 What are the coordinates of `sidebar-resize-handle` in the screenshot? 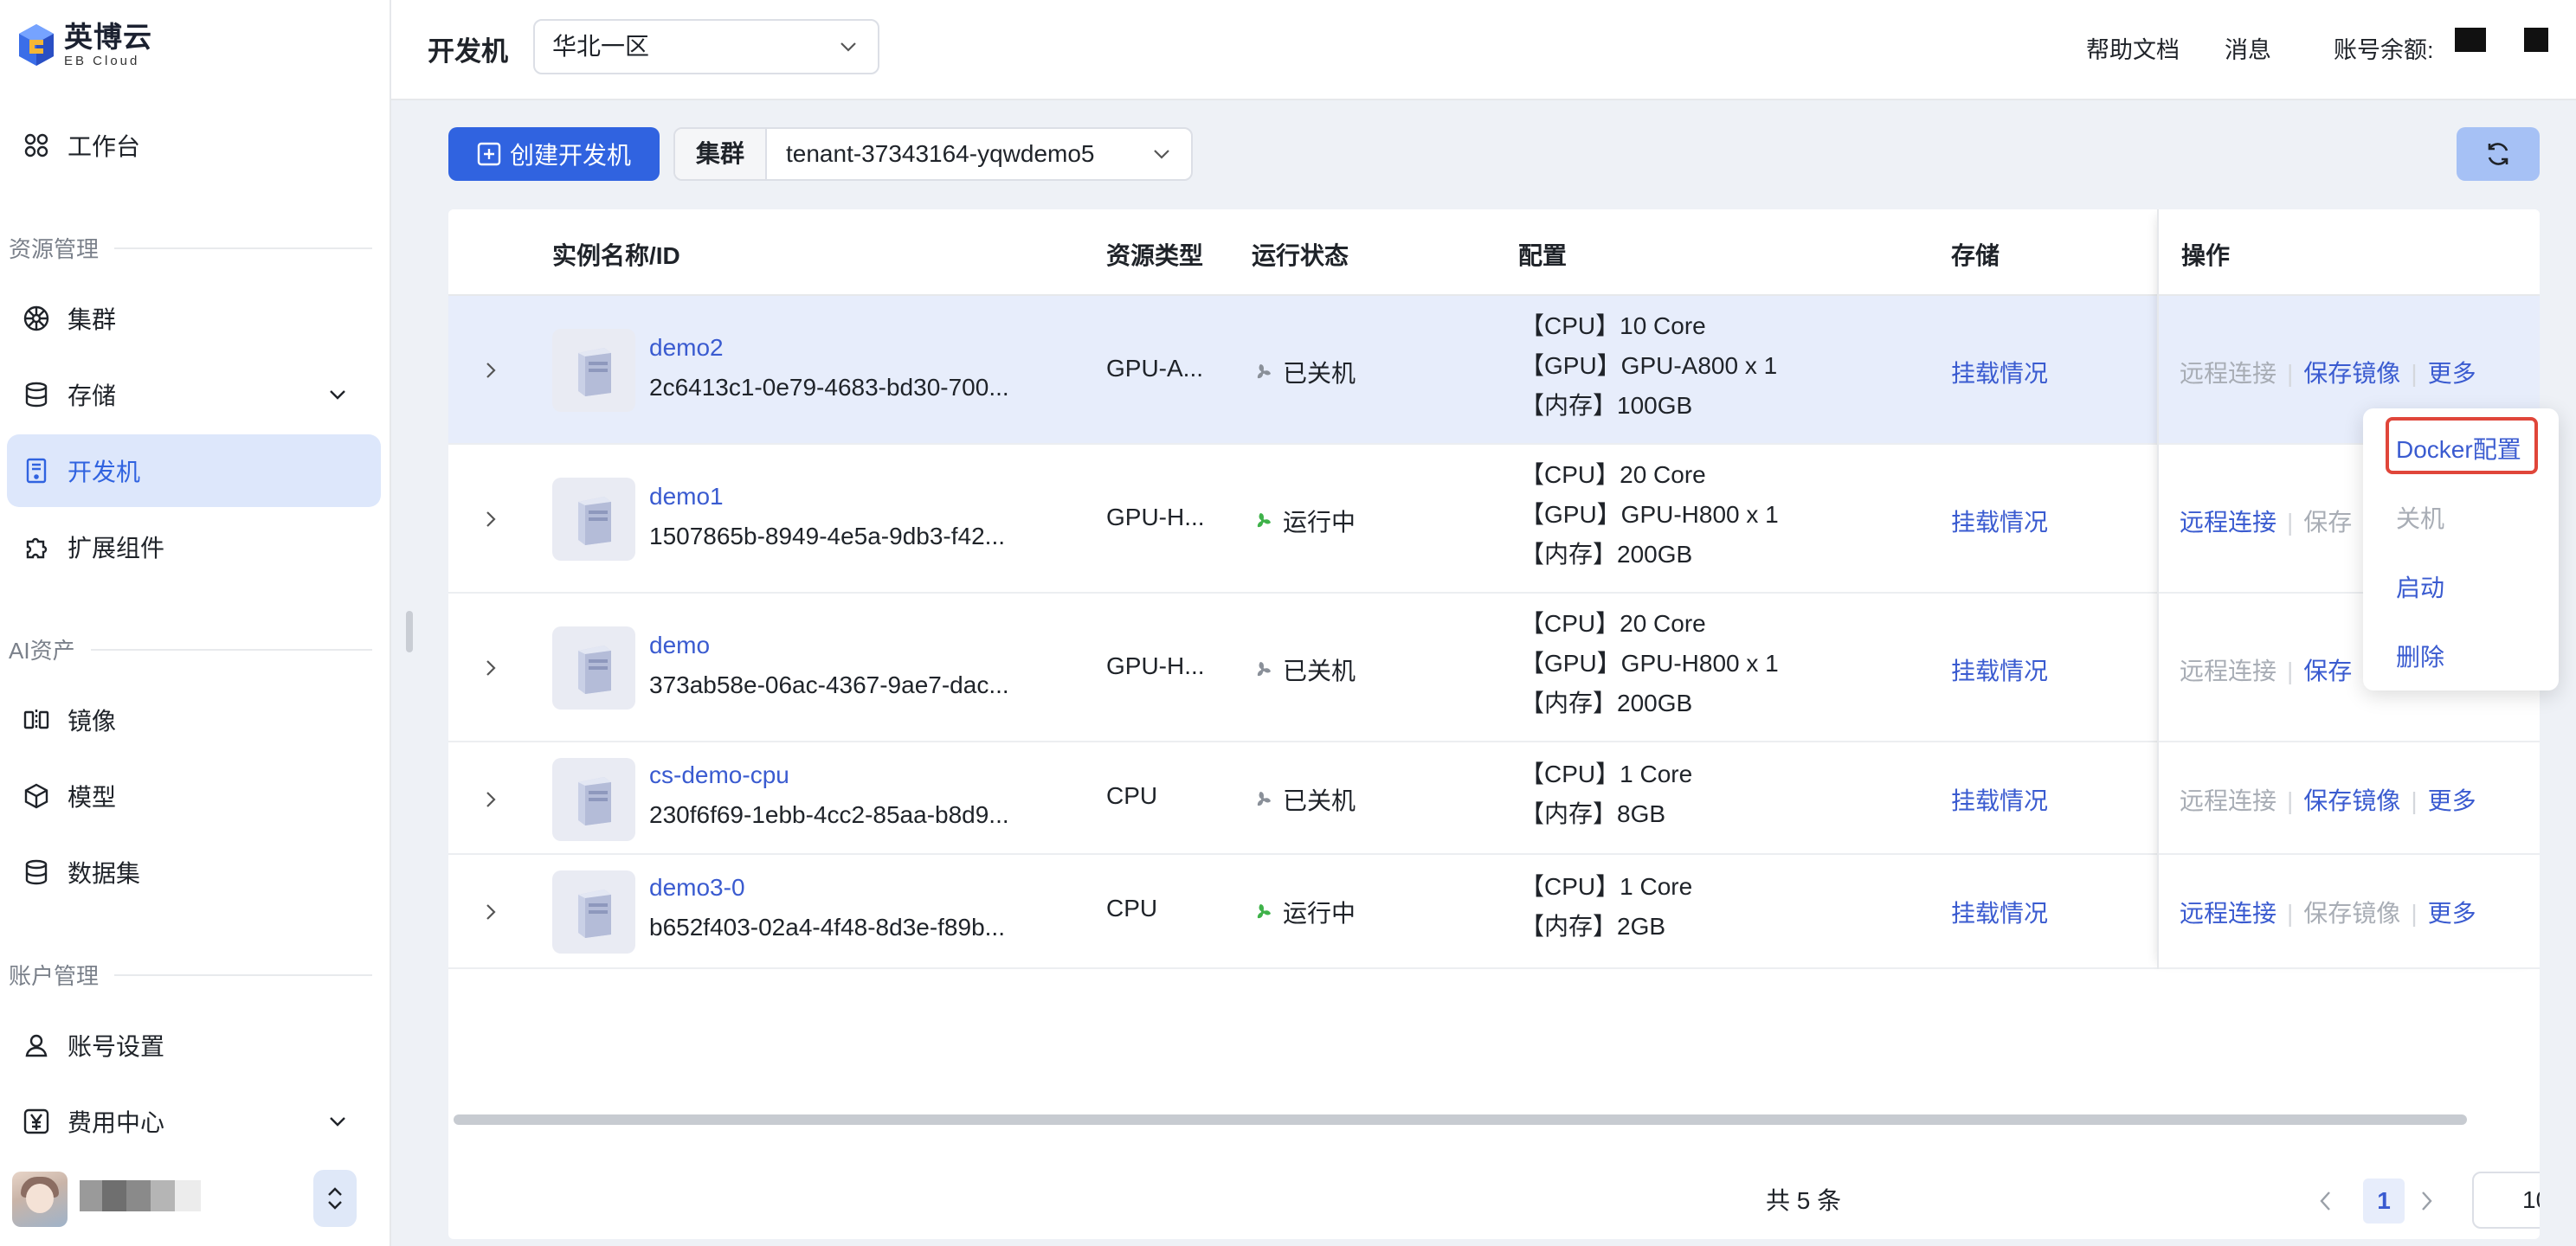 It's located at (409, 632).